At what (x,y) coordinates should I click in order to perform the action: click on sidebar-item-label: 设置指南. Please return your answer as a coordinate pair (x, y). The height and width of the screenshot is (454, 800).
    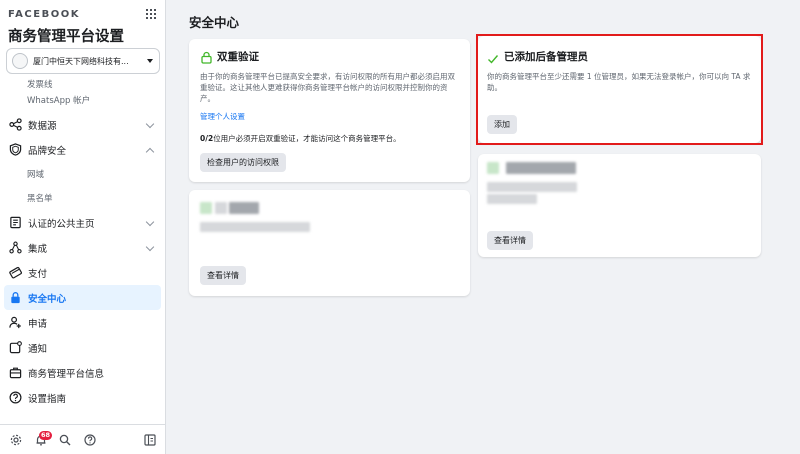
    Looking at the image, I should click on (47, 399).